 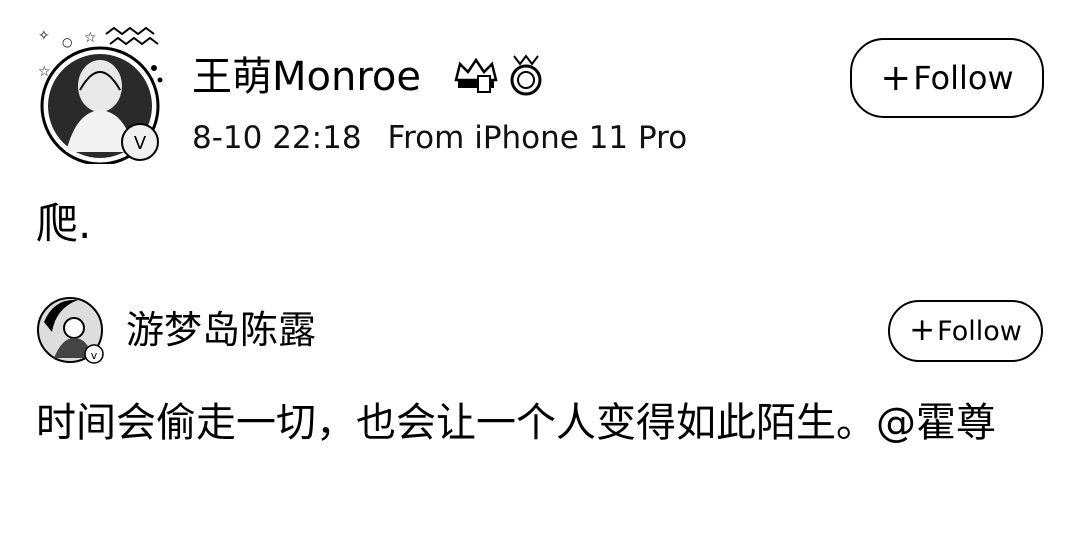 I want to click on post-meta: 8-10 22:18 From iPhone 11 Pro, so click(x=439, y=138).